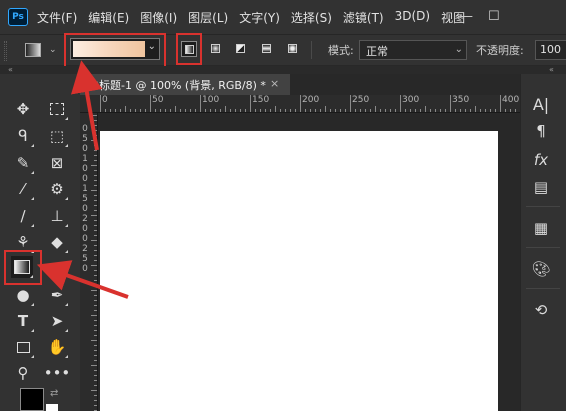 The width and height of the screenshot is (566, 411). Describe the element at coordinates (82, 179) in the screenshot. I see `annotation-arrows` at that location.